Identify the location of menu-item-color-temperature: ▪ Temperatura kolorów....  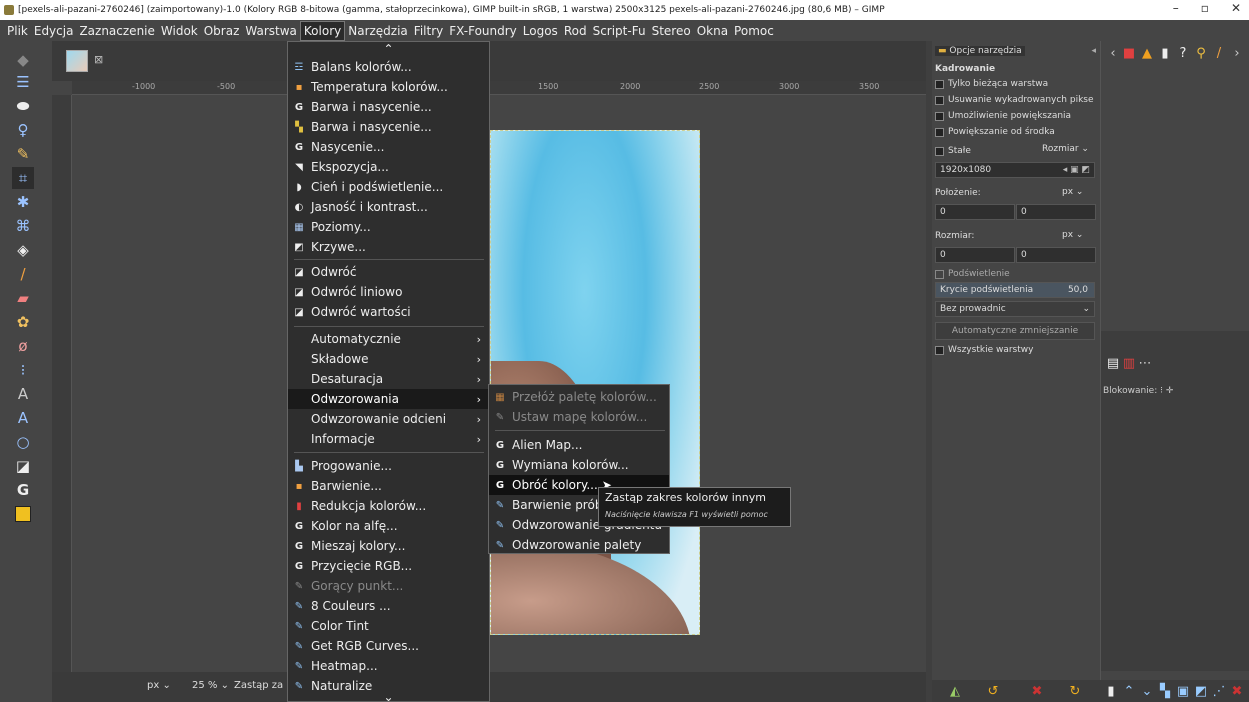
(388, 87).